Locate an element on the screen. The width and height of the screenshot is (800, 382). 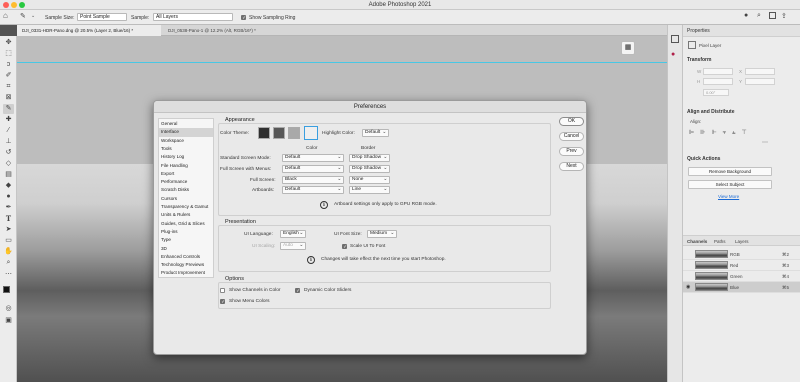
workspace-icon is located at coordinates (772, 15).